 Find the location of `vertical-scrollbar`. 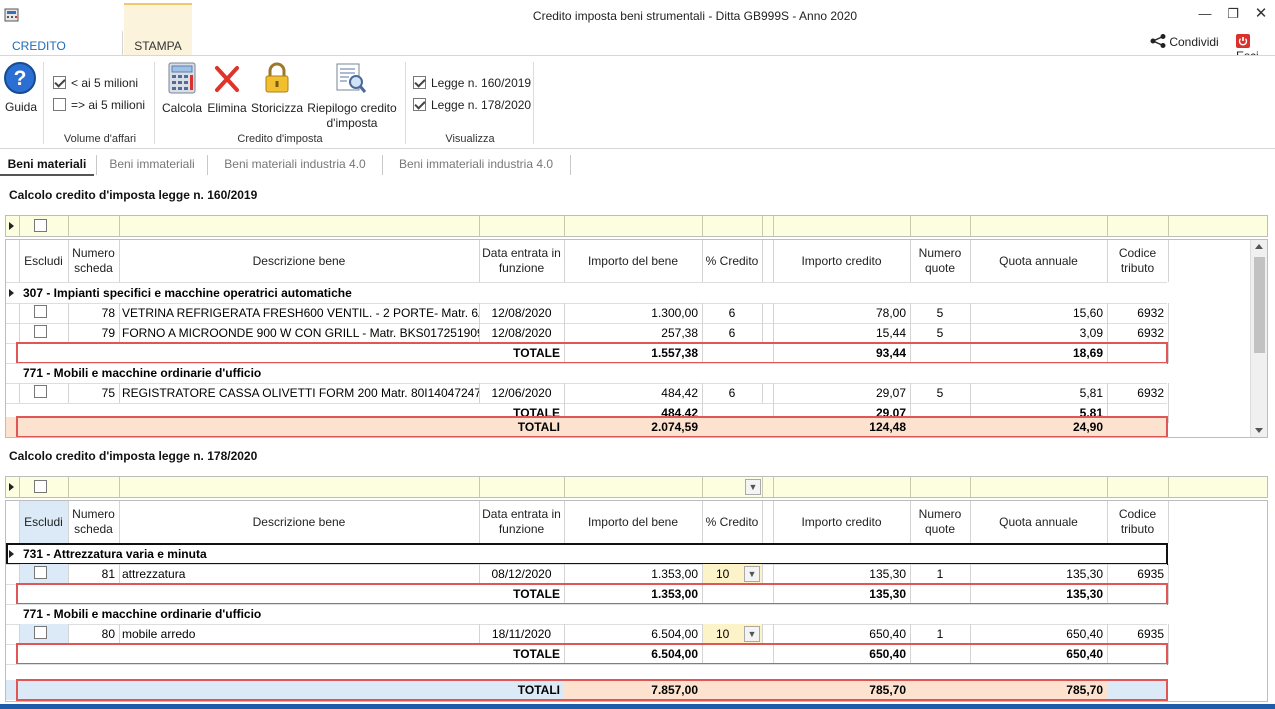

vertical-scrollbar is located at coordinates (1258, 338).